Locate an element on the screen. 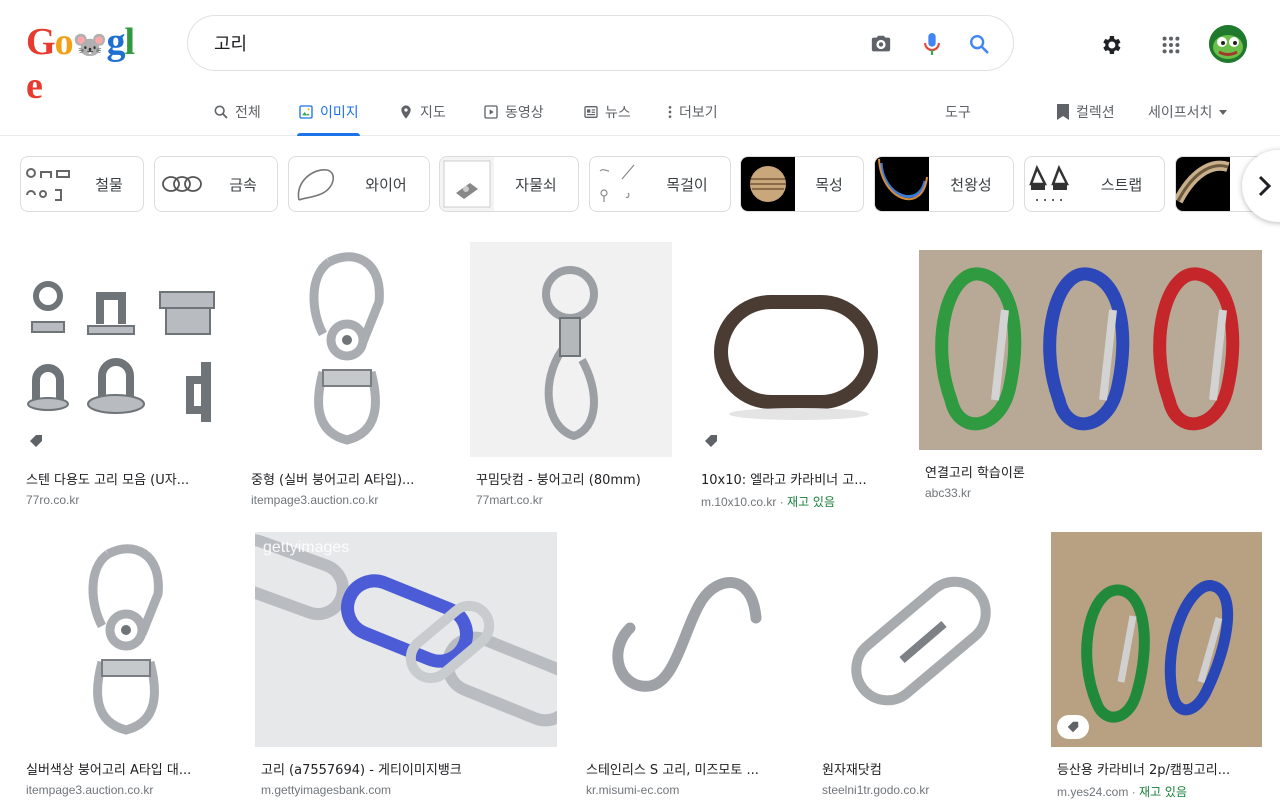 The image size is (1280, 811). result-source: m.10x10.co.kr · 재고 있음 is located at coordinates (768, 502).